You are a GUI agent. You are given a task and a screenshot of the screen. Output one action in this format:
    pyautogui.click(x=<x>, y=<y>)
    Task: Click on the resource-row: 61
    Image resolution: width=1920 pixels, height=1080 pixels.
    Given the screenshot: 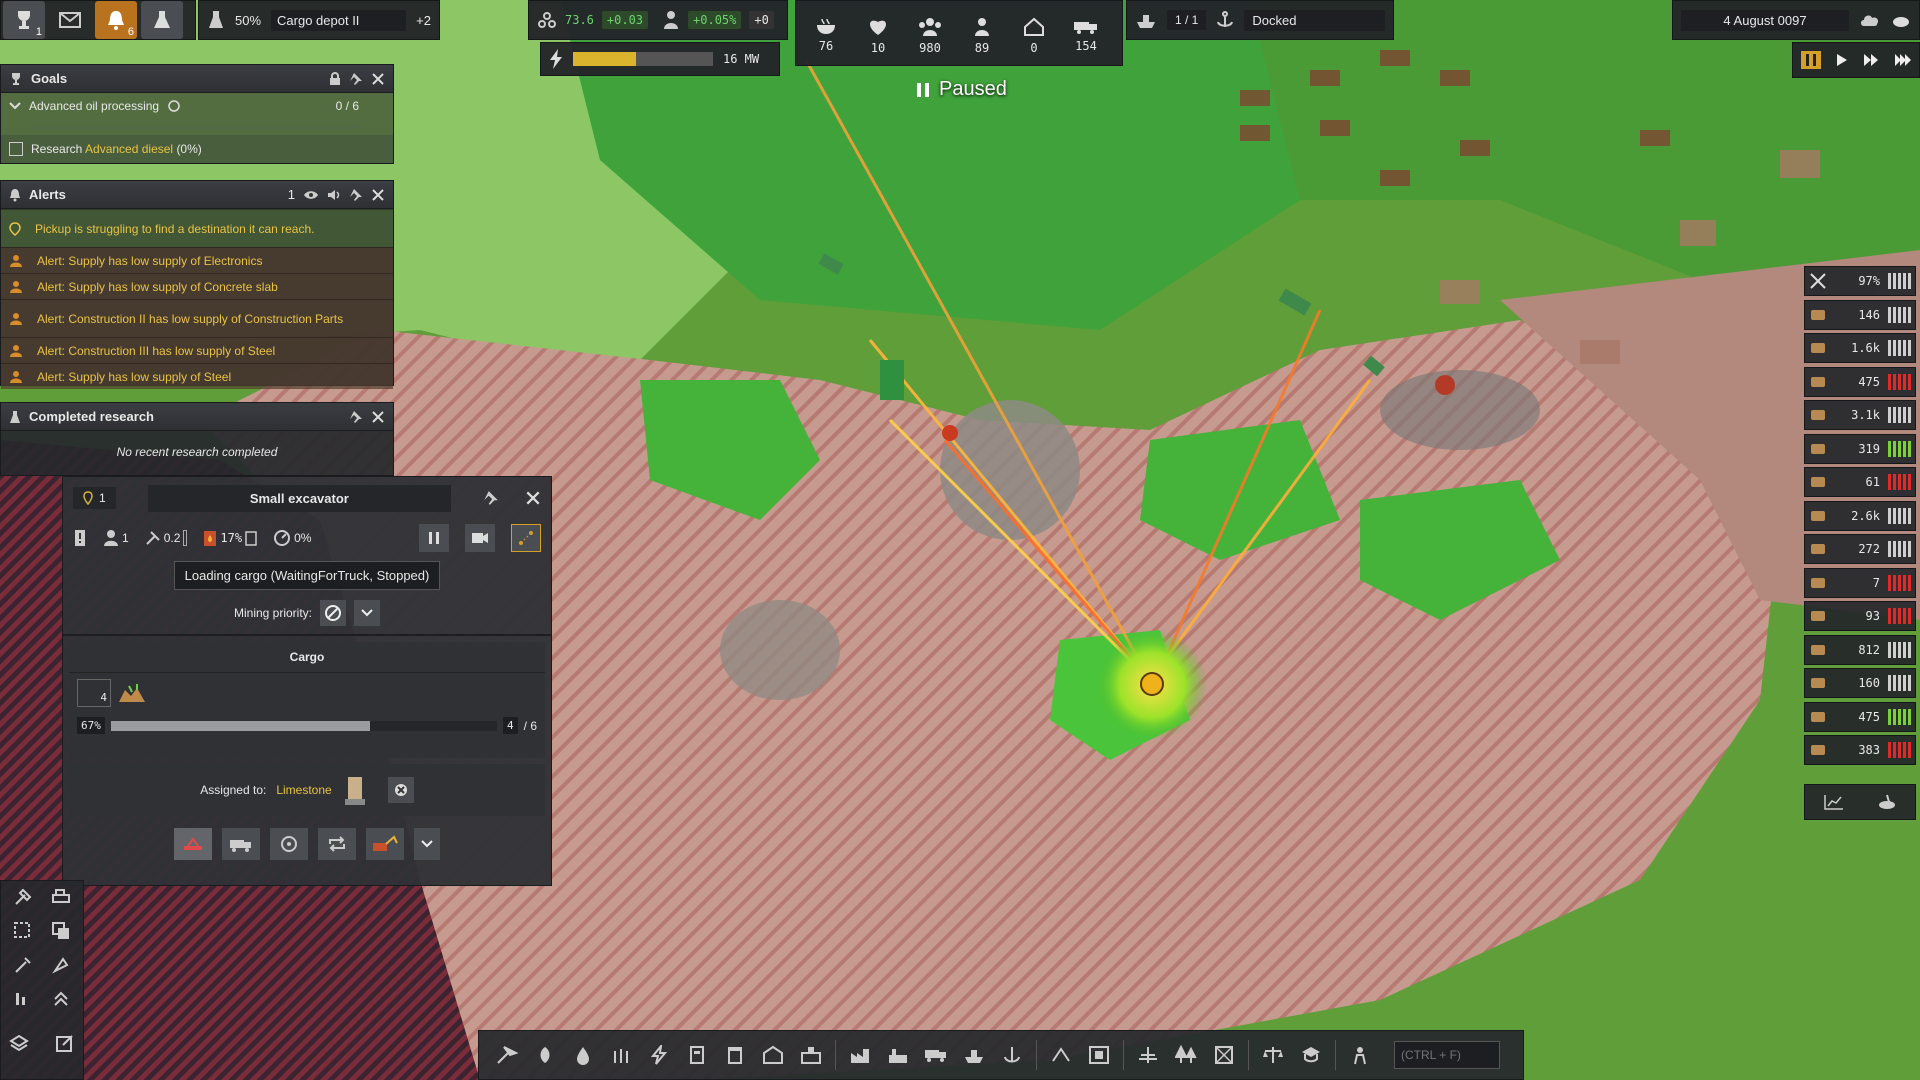 What is the action you would take?
    pyautogui.click(x=1860, y=482)
    